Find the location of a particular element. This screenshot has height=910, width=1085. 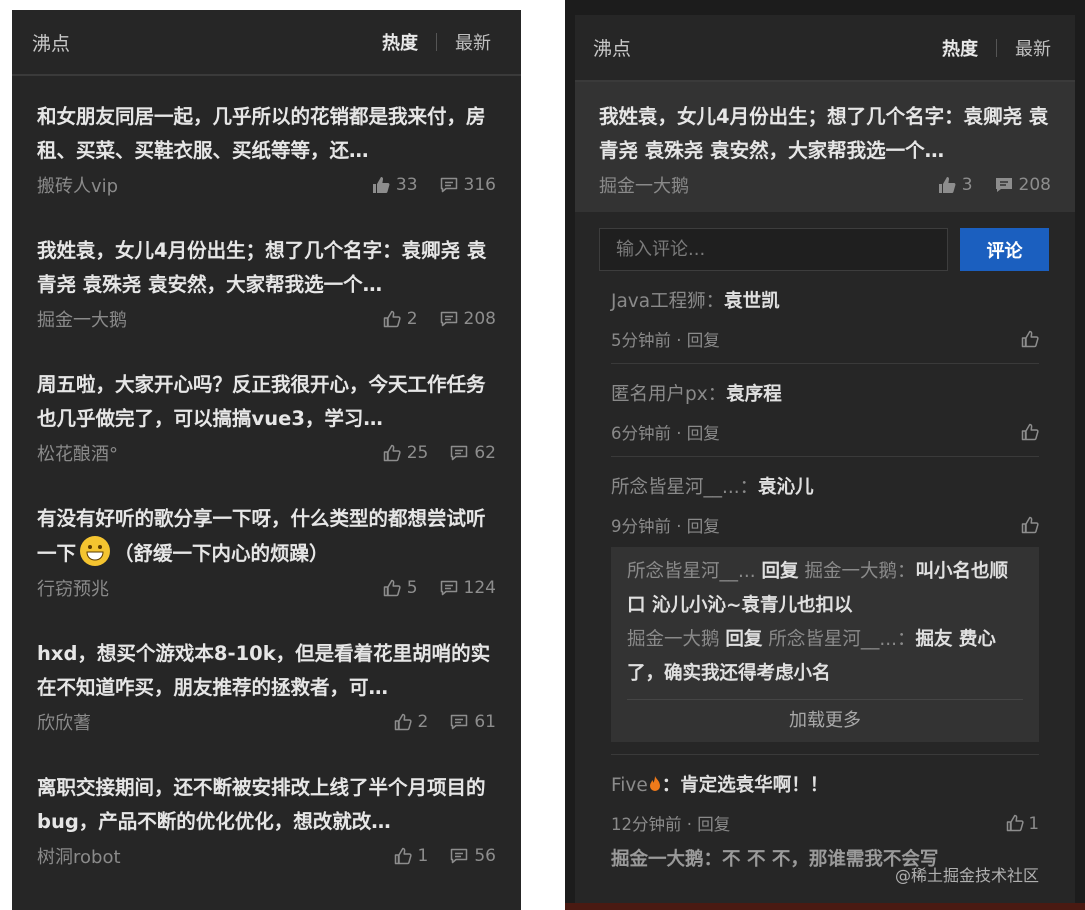

comment-count: 208 is located at coordinates (479, 319).